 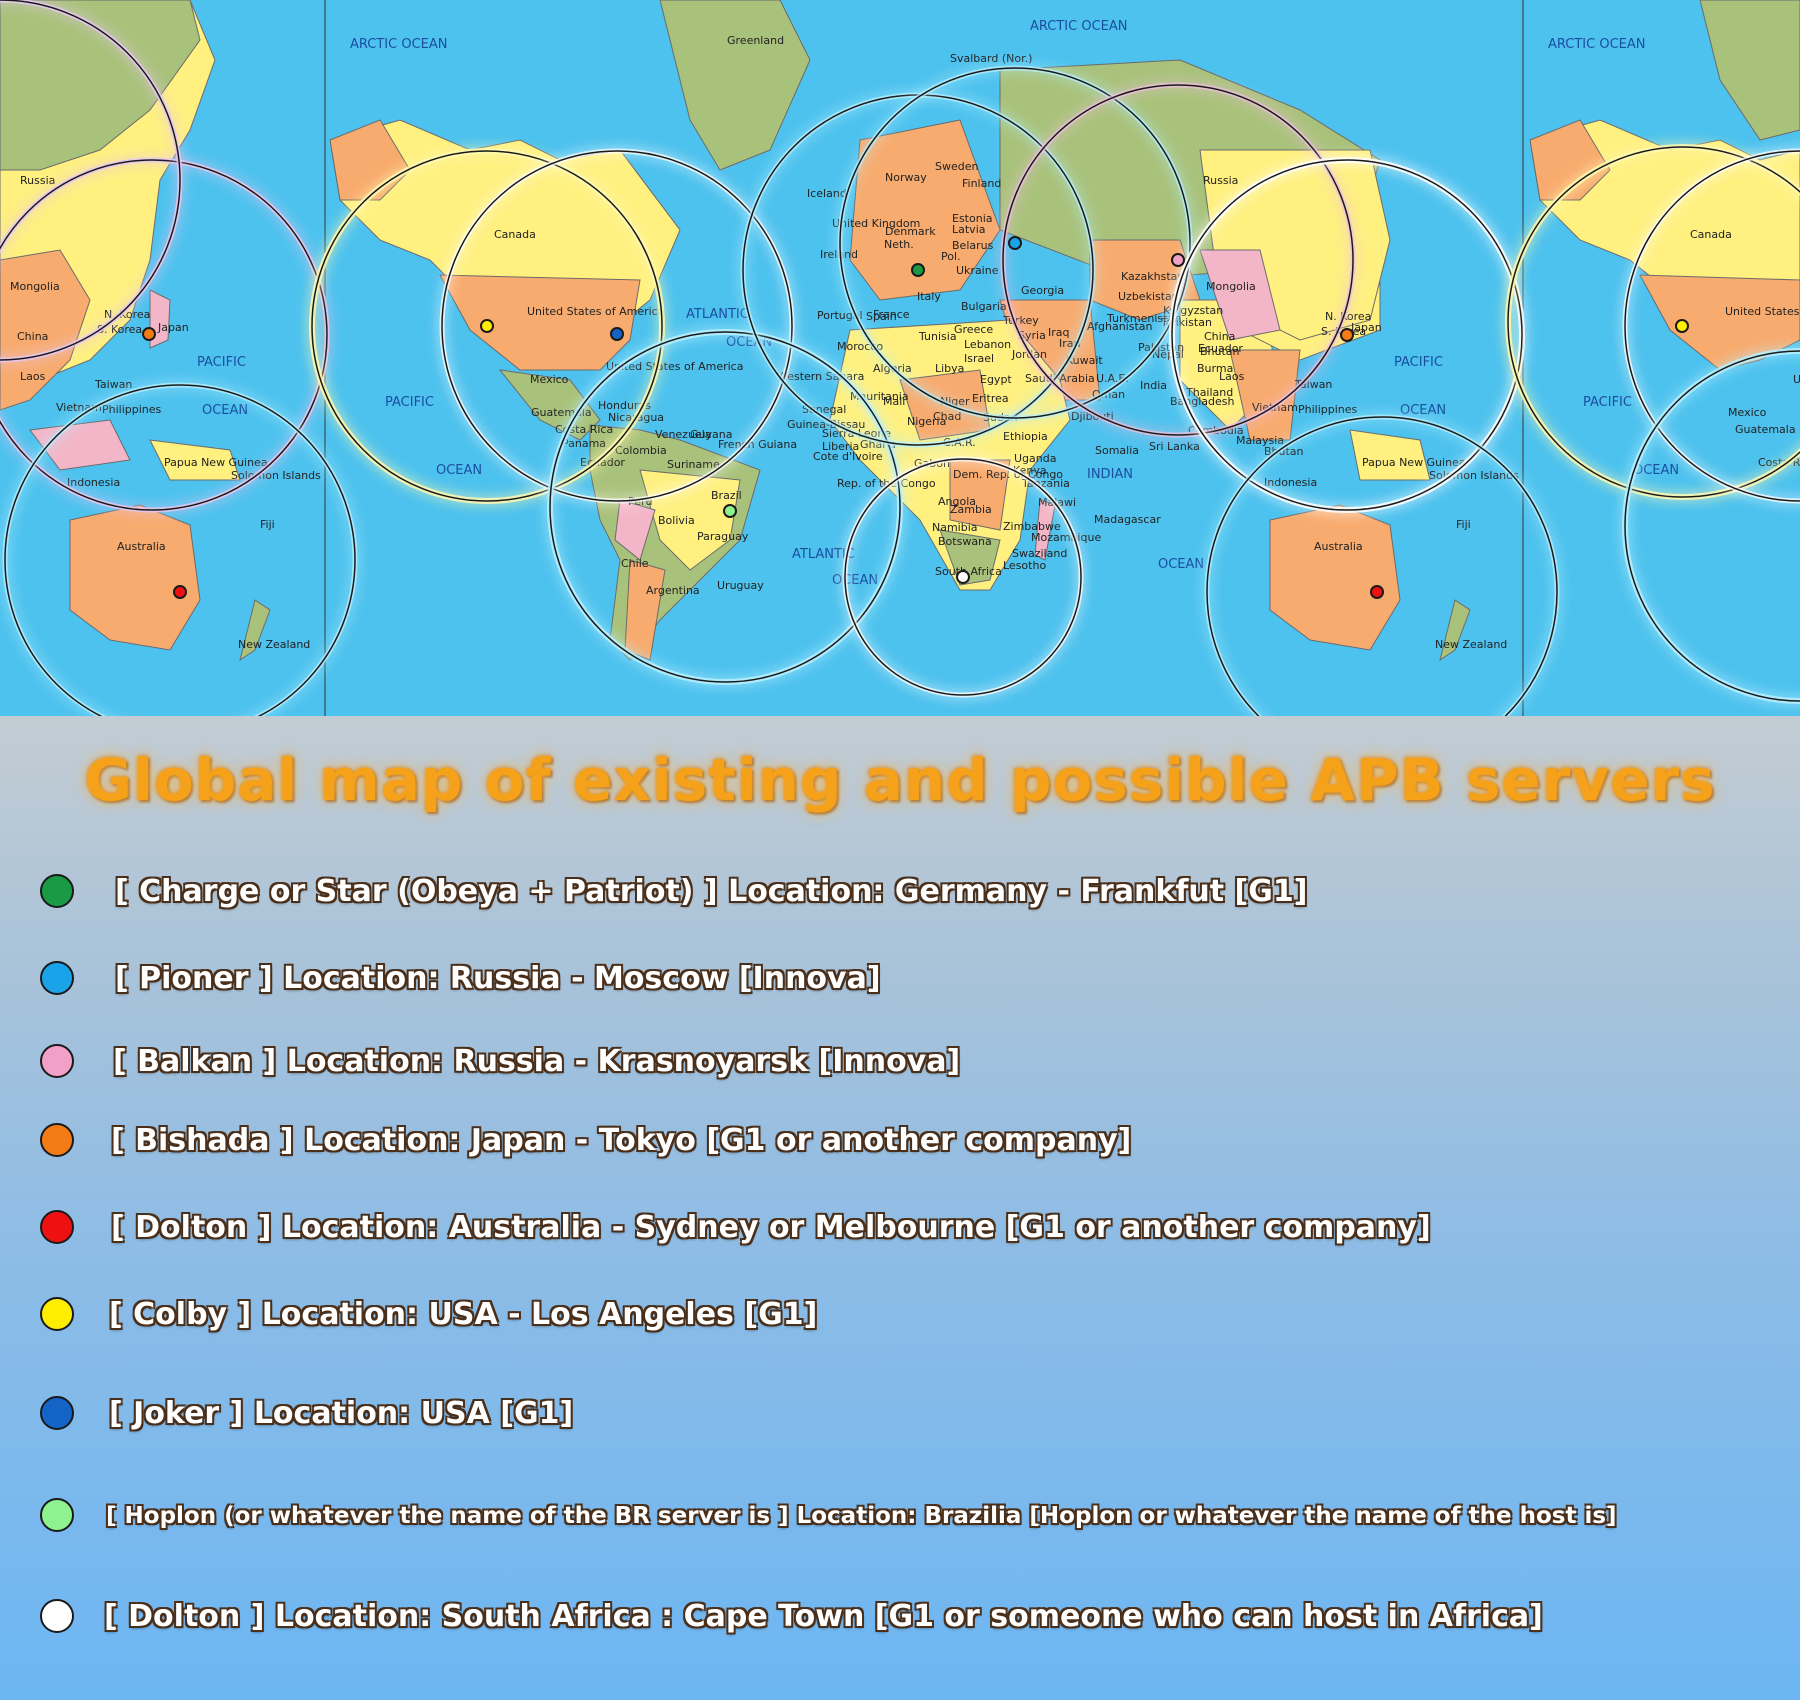 What do you see at coordinates (1152, 276) in the screenshot?
I see `country-label: Kazakhstan` at bounding box center [1152, 276].